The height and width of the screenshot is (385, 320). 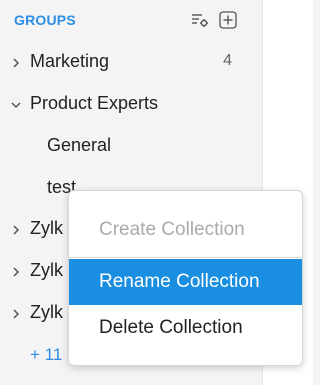 I want to click on menu-divider, so click(x=185, y=257).